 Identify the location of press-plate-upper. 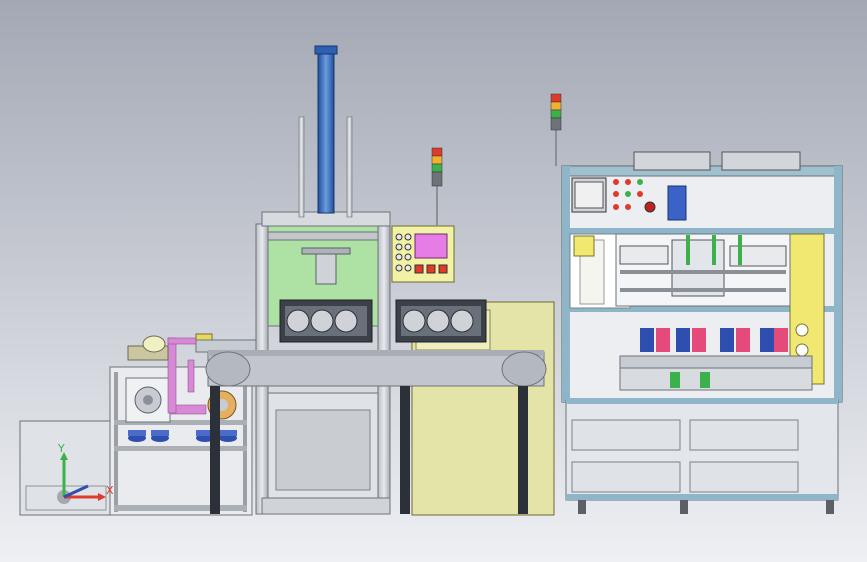
(323, 236).